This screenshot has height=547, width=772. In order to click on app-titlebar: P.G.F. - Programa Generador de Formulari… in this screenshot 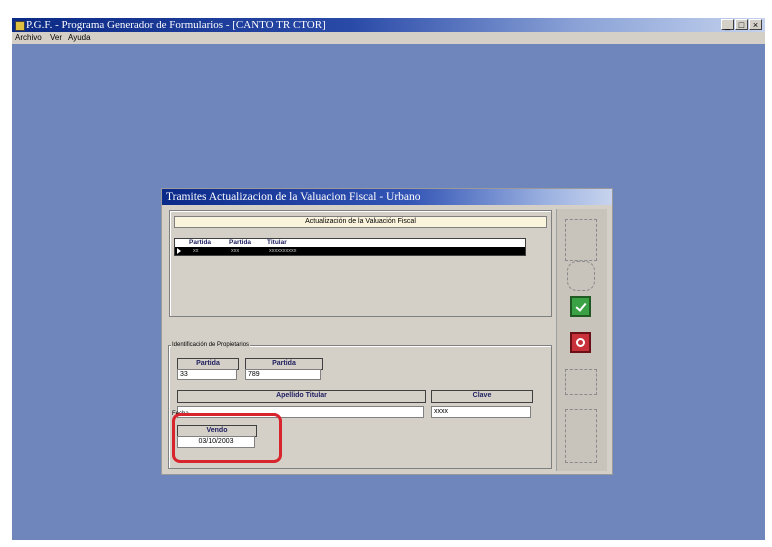, I will do `click(388, 25)`.